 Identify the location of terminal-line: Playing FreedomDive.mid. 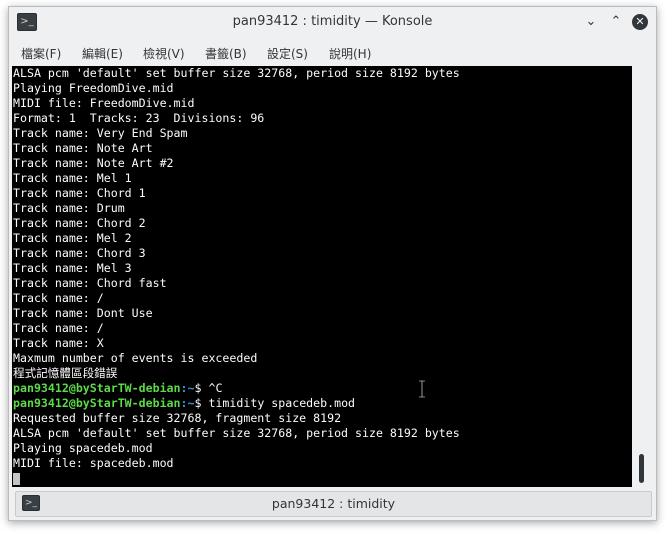
(93, 88).